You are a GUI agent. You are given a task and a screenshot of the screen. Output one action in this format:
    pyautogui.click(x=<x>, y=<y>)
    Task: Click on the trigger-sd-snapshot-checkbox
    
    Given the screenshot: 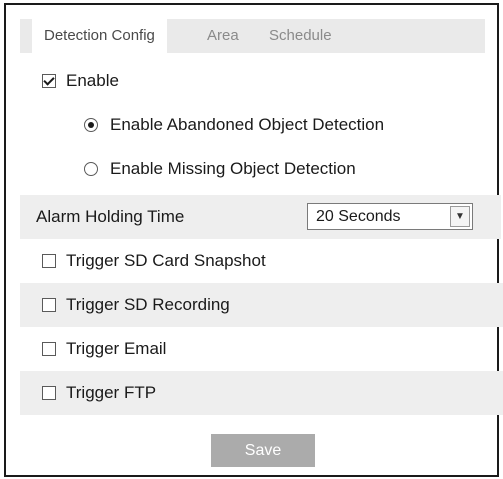 What is the action you would take?
    pyautogui.click(x=49, y=261)
    